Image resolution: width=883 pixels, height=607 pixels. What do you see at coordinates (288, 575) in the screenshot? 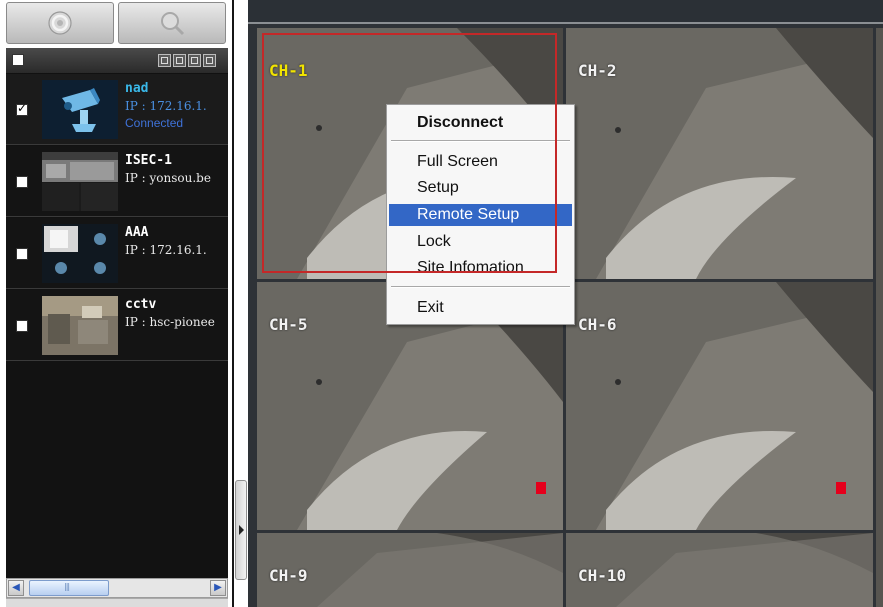
I see `channel-label: CH-9` at bounding box center [288, 575].